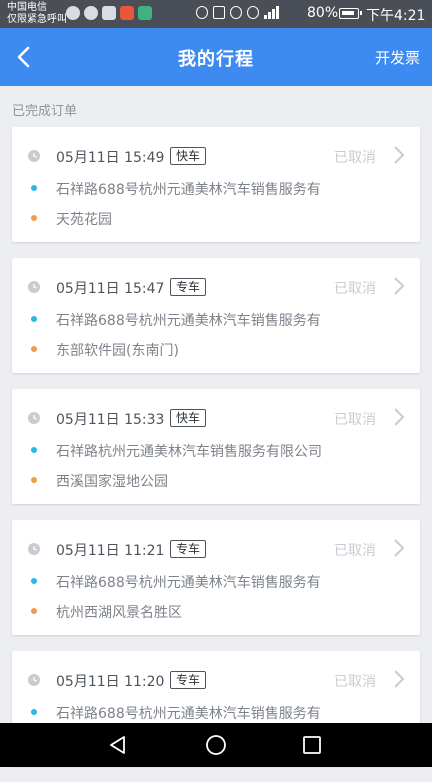 The image size is (432, 782). Describe the element at coordinates (27, 7) in the screenshot. I see `carrier-name: 中国电信` at that location.